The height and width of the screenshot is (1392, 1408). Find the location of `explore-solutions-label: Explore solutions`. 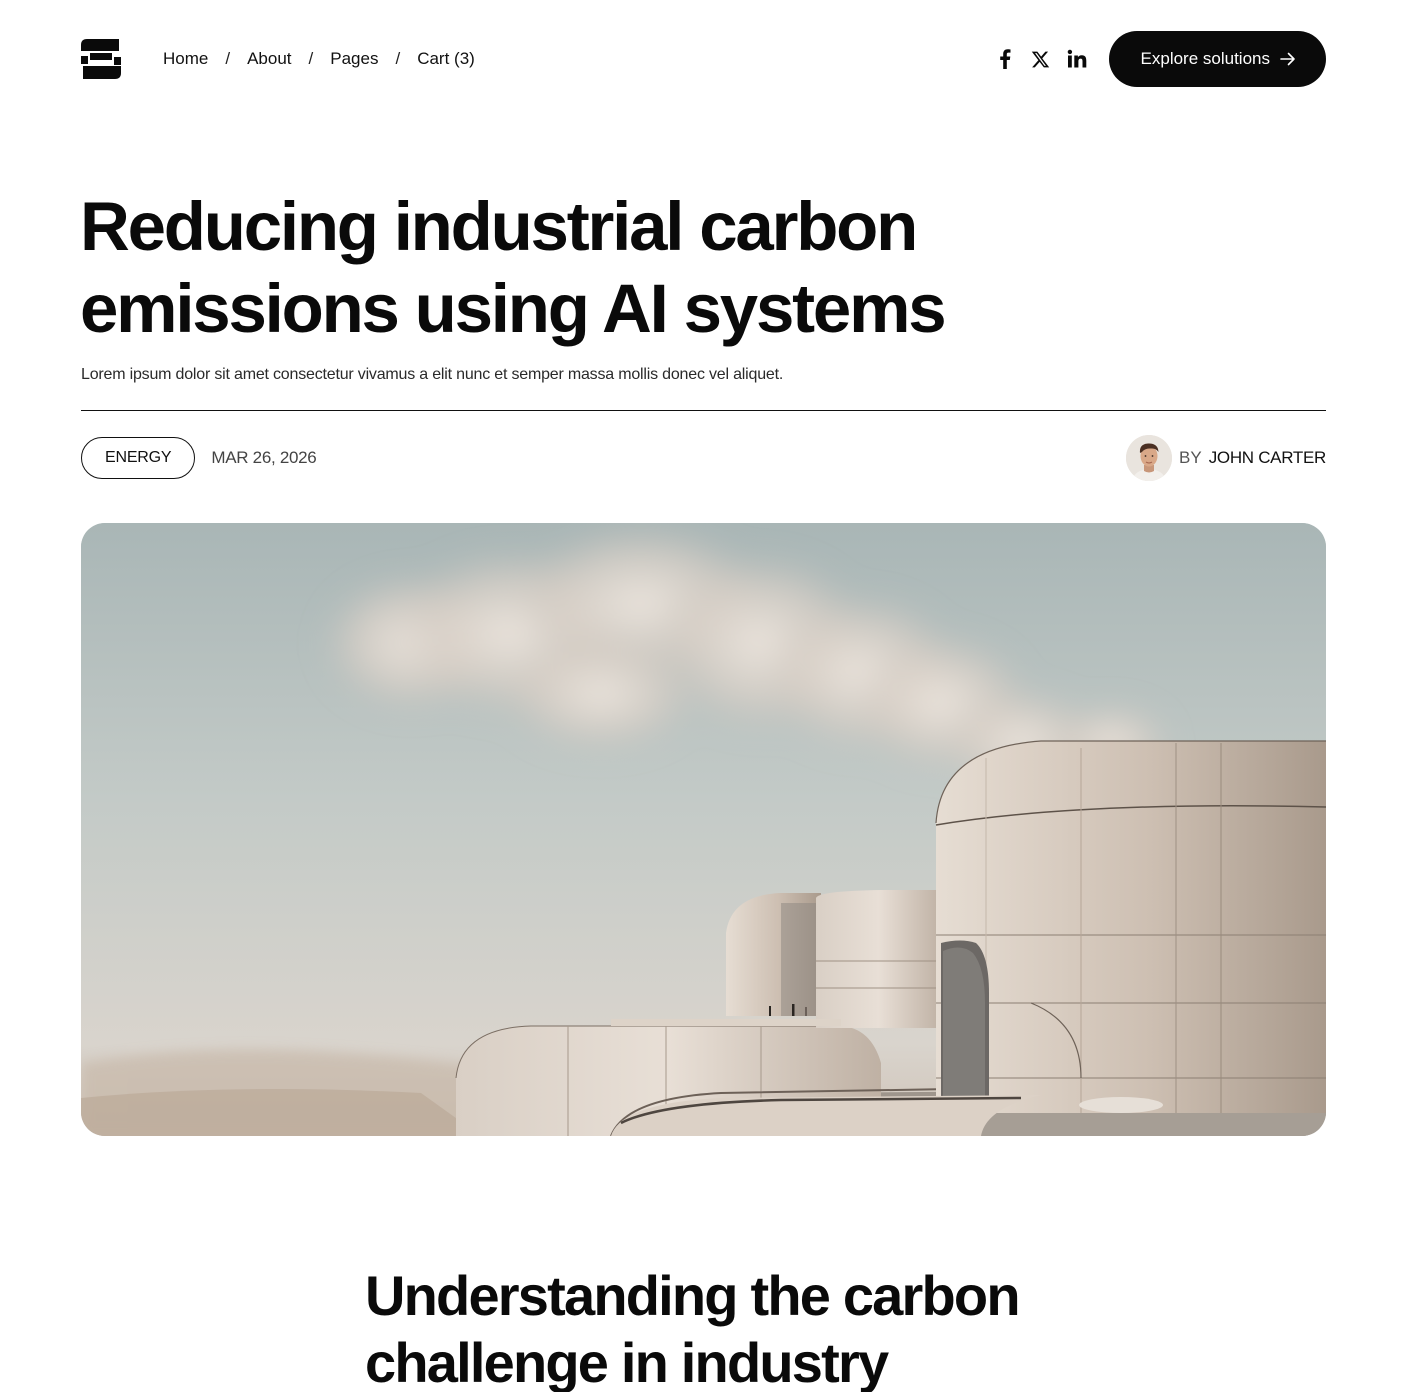

explore-solutions-label: Explore solutions is located at coordinates (1205, 58).